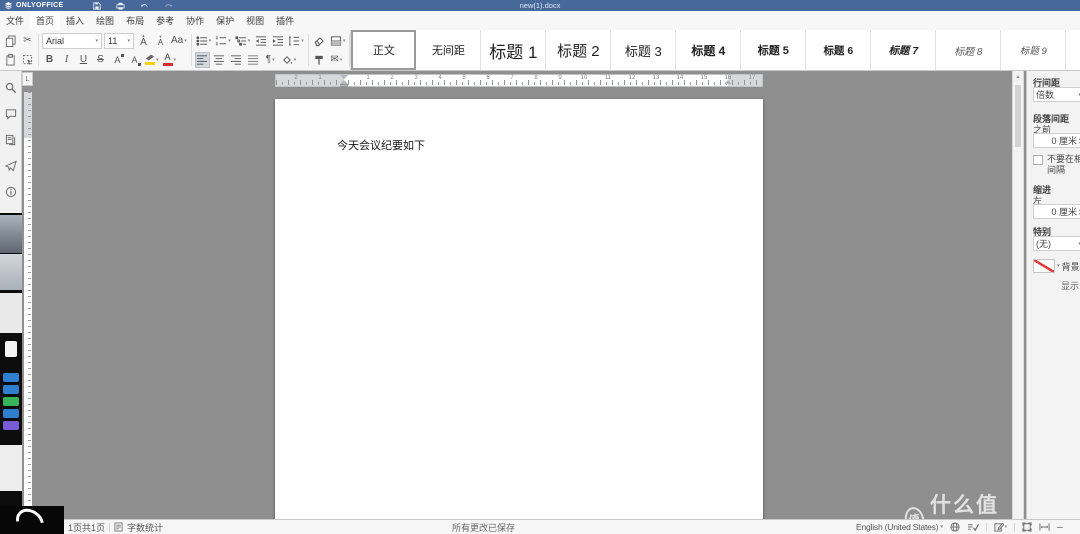 Image resolution: width=1080 pixels, height=534 pixels. What do you see at coordinates (1056, 165) in the screenshot?
I see `no-space-between-paragraphs-checkbox: 不要在相同样 间隔` at bounding box center [1056, 165].